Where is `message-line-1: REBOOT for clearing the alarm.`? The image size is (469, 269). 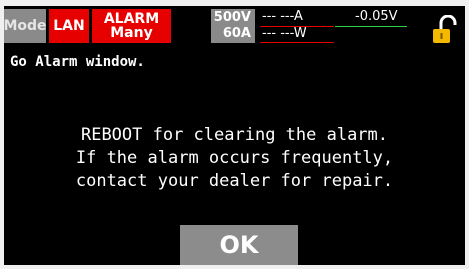 message-line-1: REBOOT for clearing the alarm. is located at coordinates (234, 135).